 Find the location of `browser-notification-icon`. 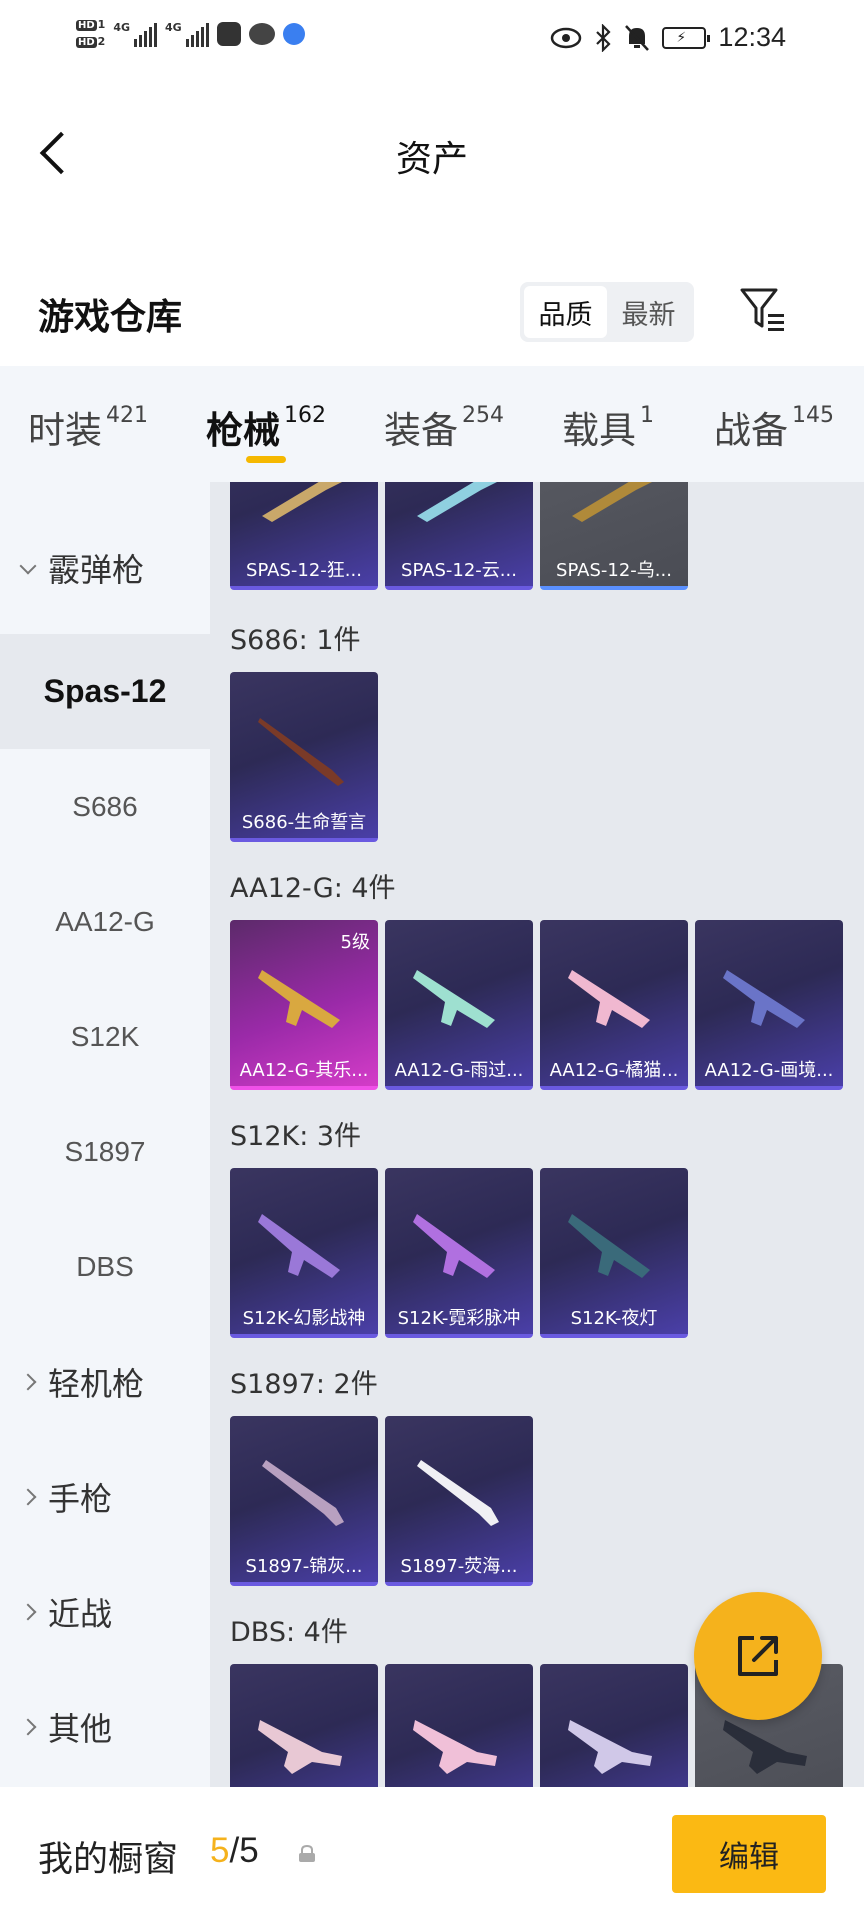

browser-notification-icon is located at coordinates (293, 34).